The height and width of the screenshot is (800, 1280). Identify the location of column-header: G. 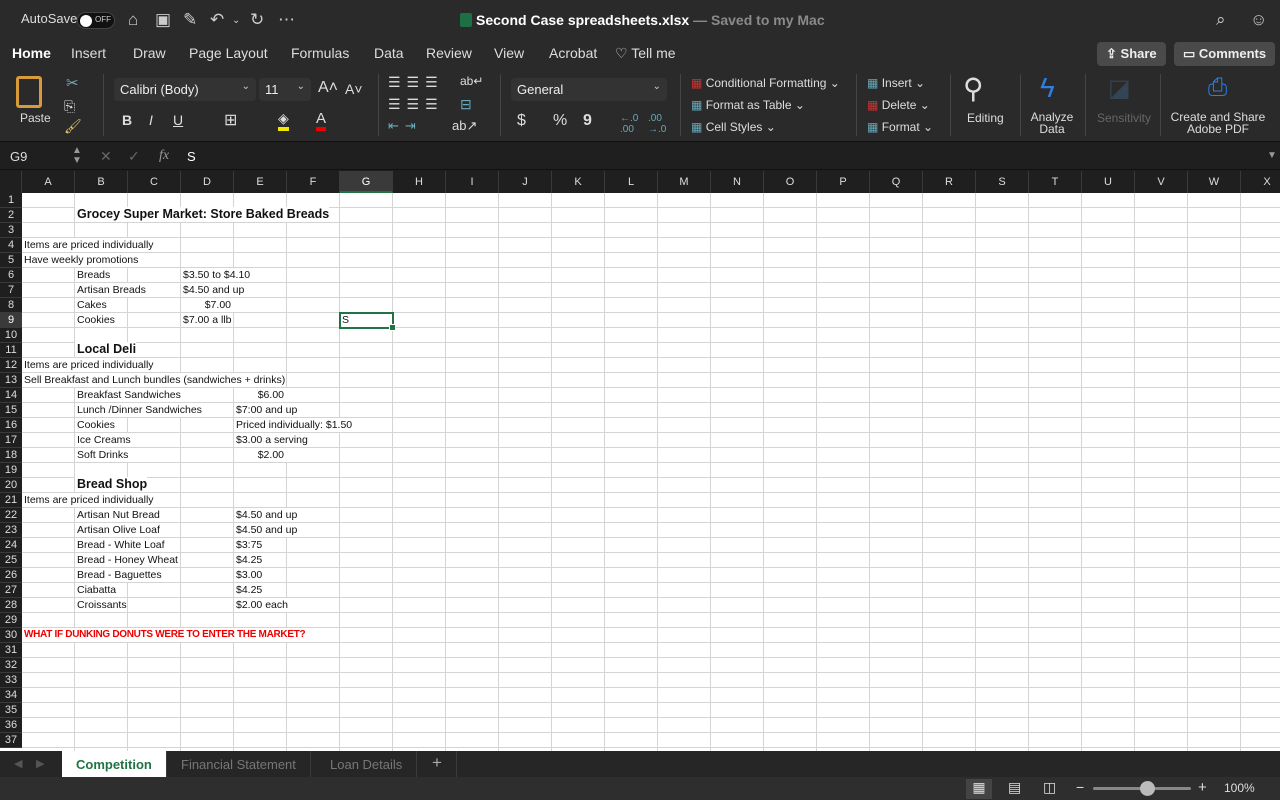
(366, 182).